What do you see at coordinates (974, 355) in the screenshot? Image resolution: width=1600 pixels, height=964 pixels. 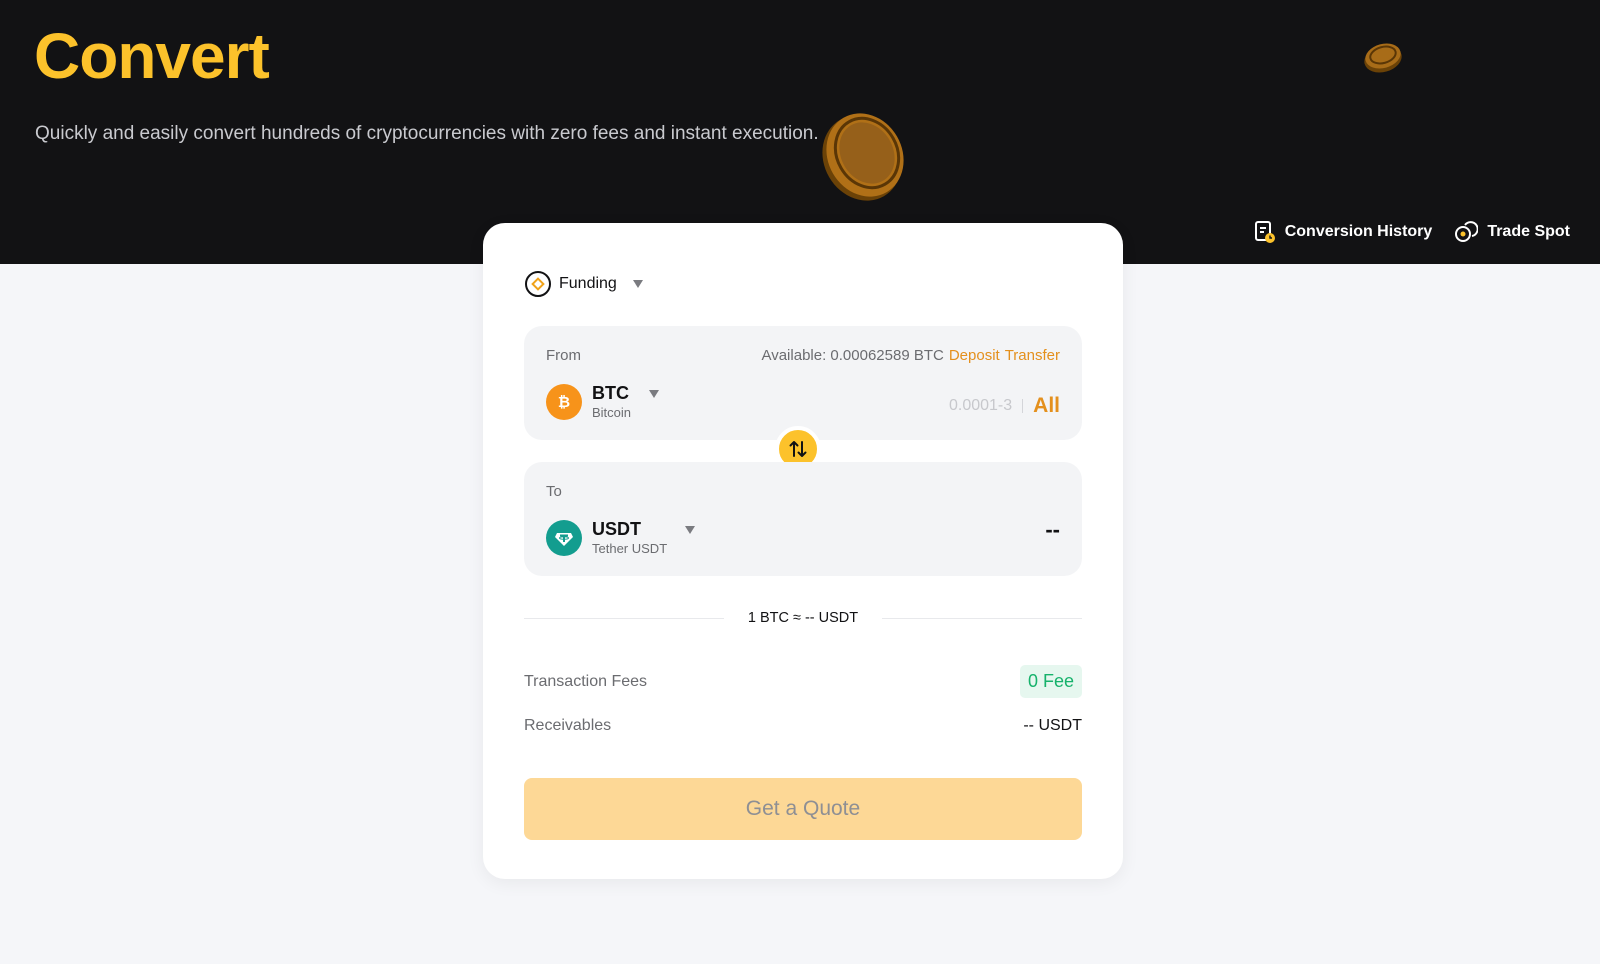 I see `deposit-link: Deposit` at bounding box center [974, 355].